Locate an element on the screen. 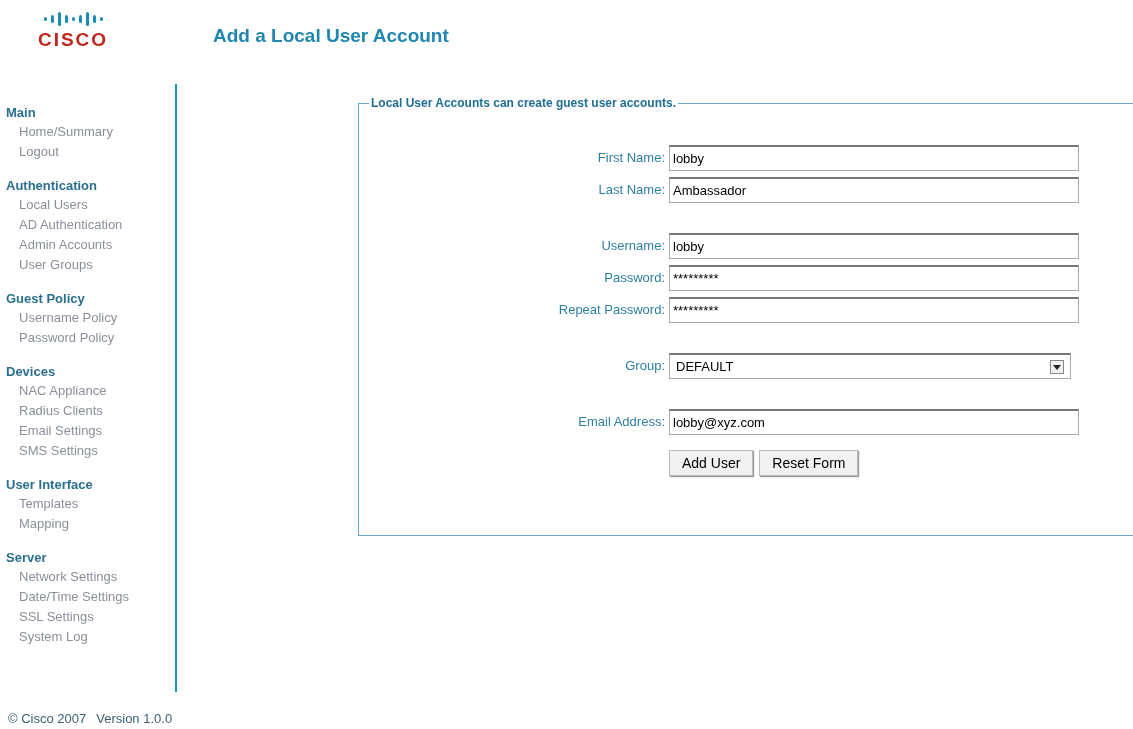  sidebar-link: Local Users is located at coordinates (53, 205).